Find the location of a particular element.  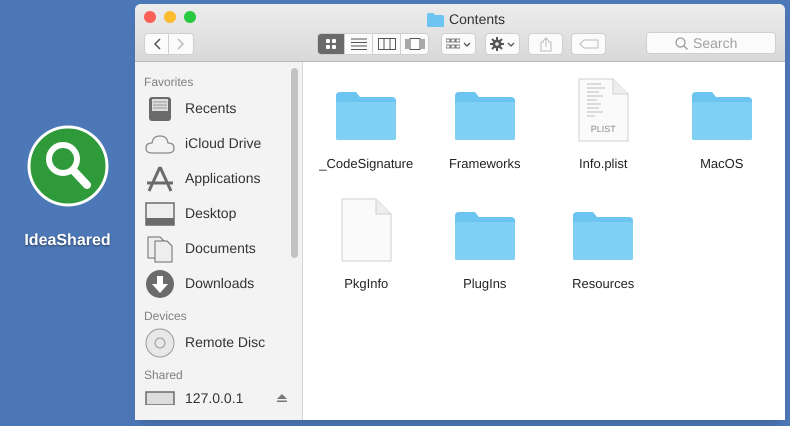

search-icon is located at coordinates (681, 43).